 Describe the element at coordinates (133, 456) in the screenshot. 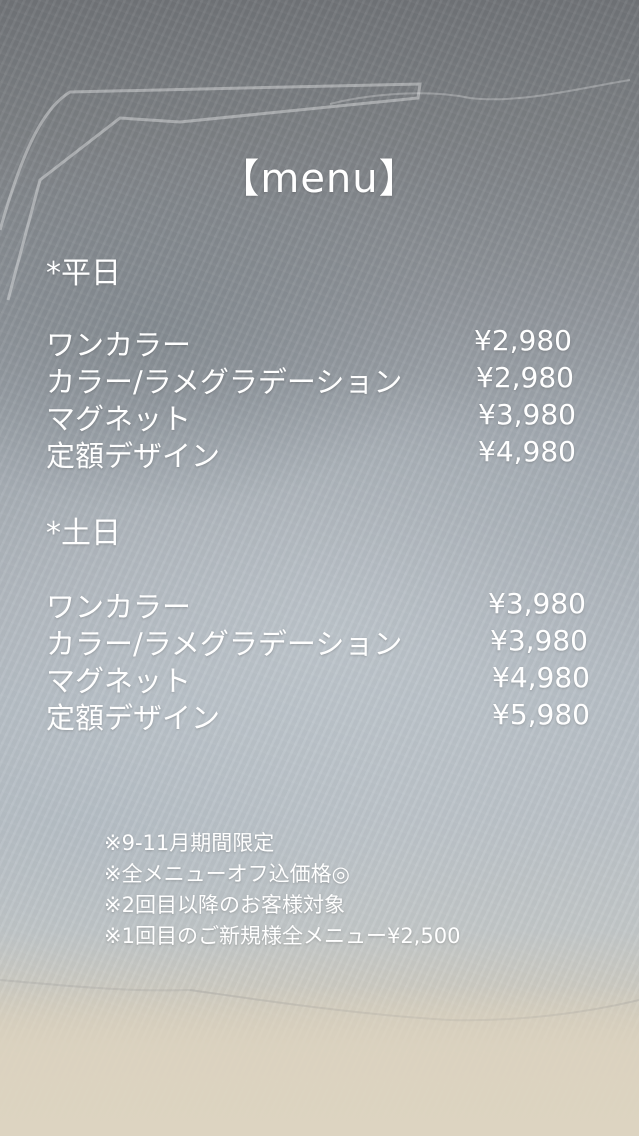

I see `weekday-item-name: 定額デザイン` at that location.